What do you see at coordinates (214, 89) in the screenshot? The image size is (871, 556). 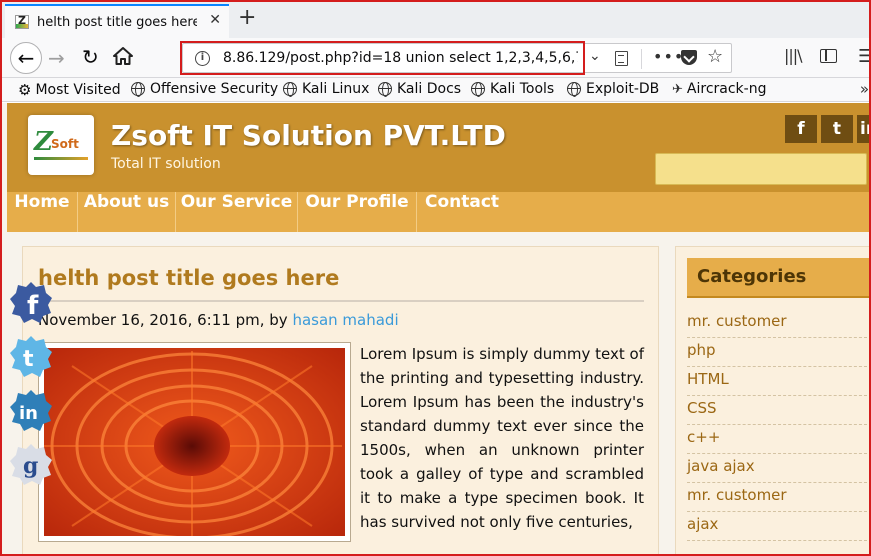 I see `bookmark-label: Offensive Security` at bounding box center [214, 89].